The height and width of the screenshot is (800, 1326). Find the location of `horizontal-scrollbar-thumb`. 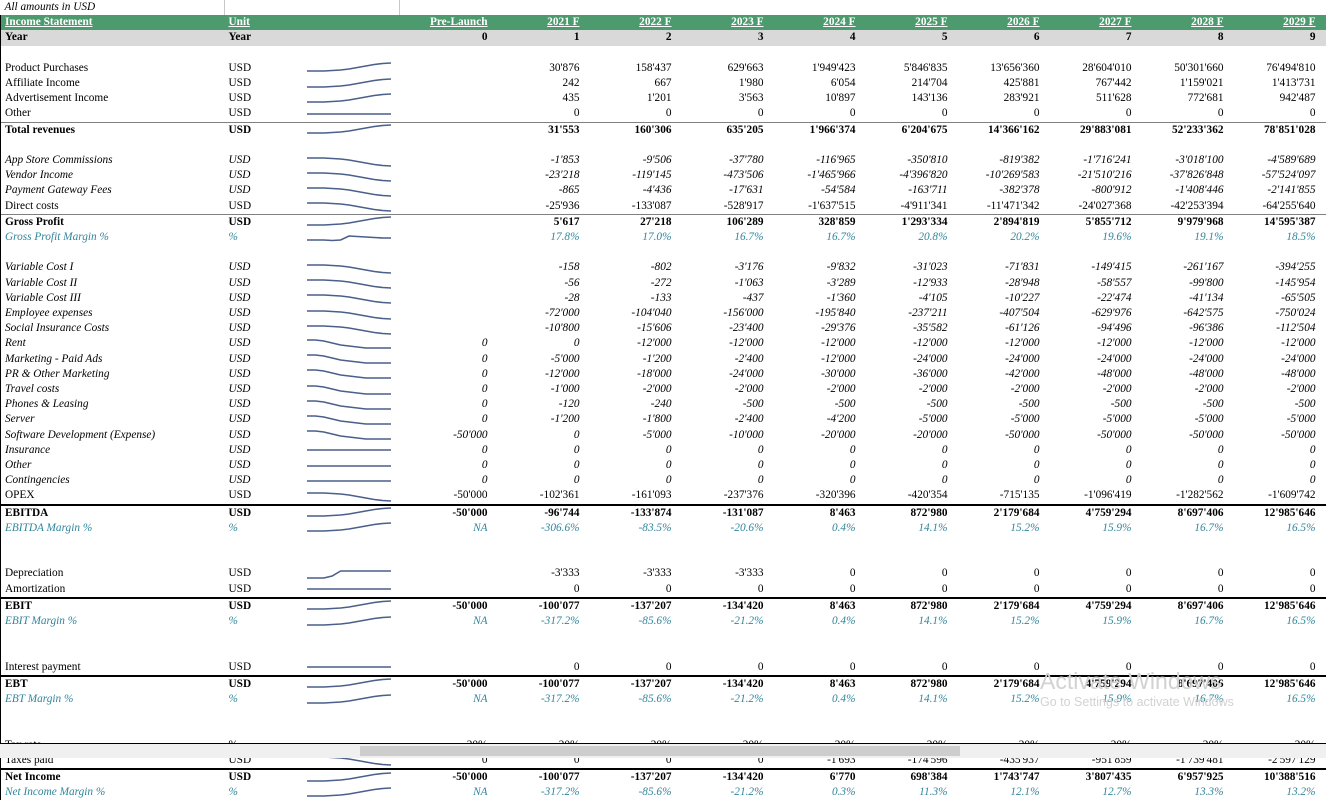

horizontal-scrollbar-thumb is located at coordinates (660, 751).